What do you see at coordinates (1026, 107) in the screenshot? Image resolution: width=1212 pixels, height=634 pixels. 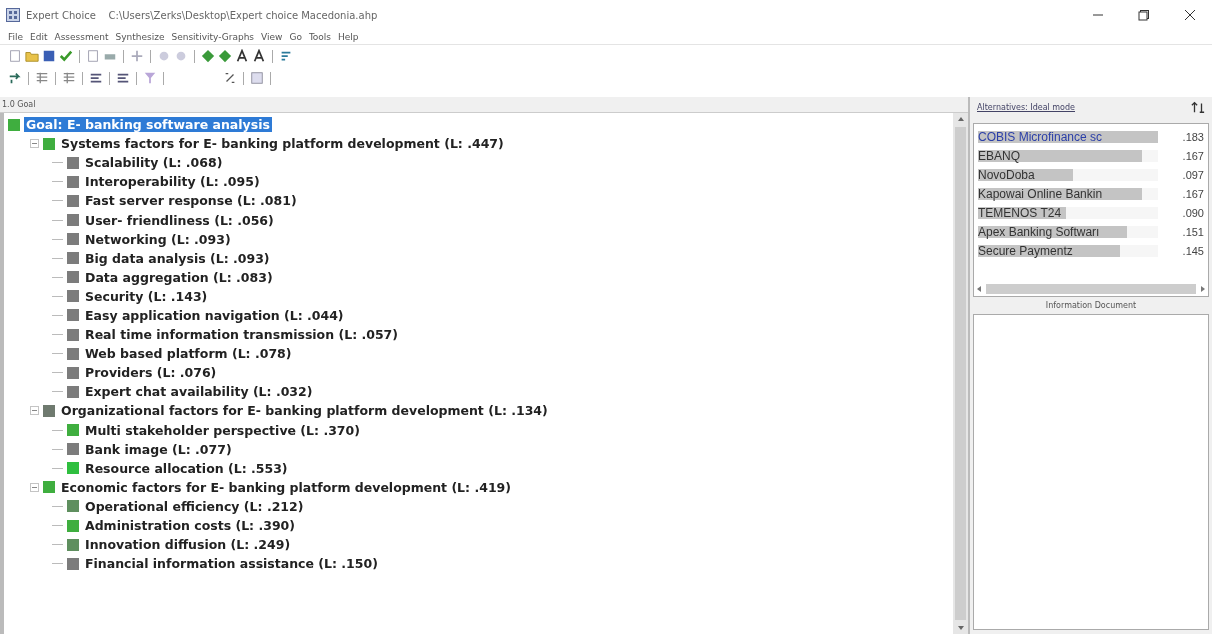 I see `panel-title: Alternatives: Ideal mode` at bounding box center [1026, 107].